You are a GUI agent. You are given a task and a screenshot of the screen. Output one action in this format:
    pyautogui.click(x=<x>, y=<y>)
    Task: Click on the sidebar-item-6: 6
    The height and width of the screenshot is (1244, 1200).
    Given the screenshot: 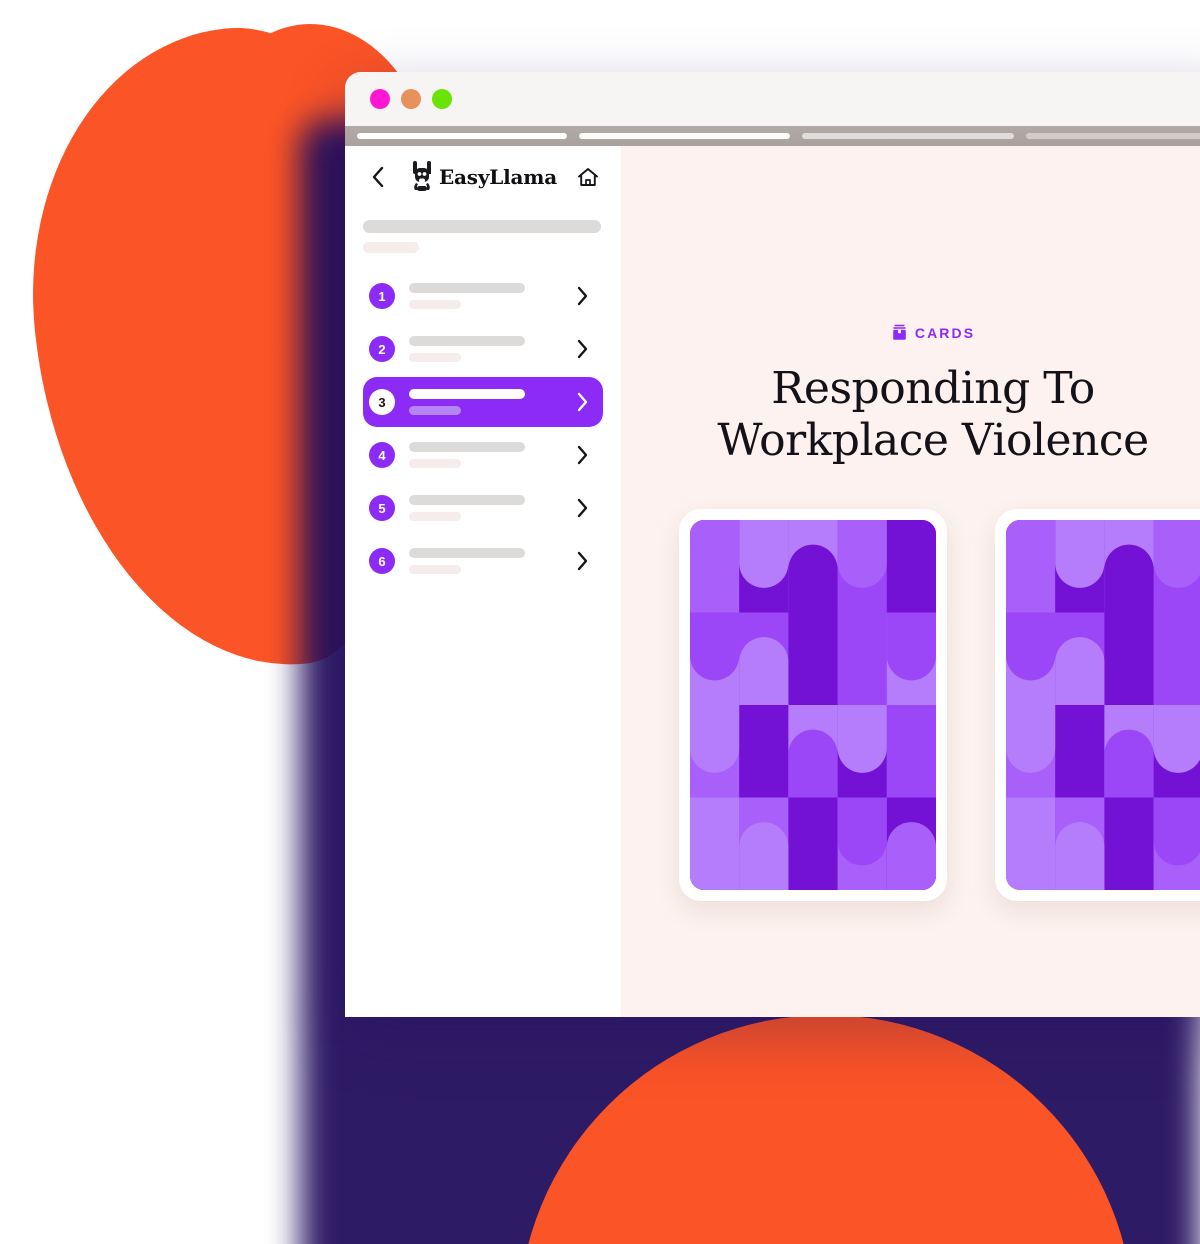 What is the action you would take?
    pyautogui.click(x=483, y=561)
    